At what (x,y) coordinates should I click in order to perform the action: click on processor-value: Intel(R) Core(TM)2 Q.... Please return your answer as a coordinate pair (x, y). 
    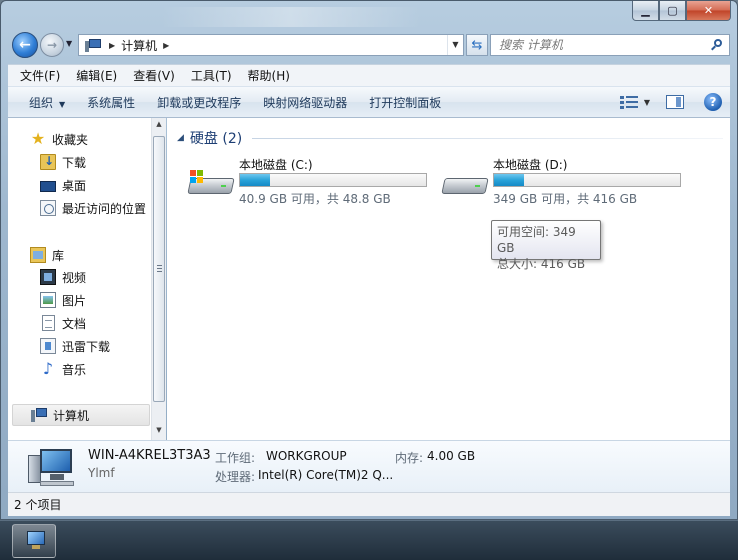
    Looking at the image, I should click on (326, 475).